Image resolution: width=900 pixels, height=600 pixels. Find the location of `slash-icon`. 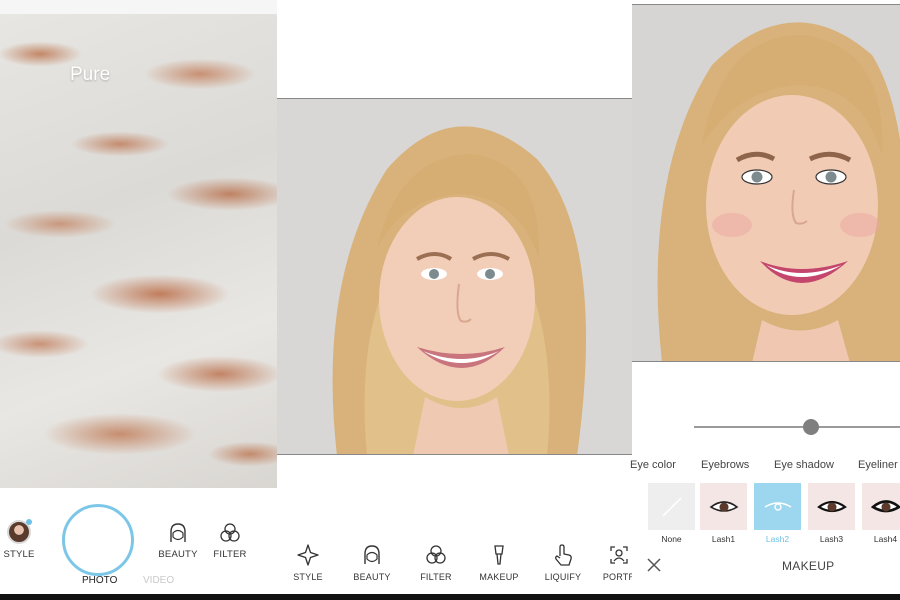

slash-icon is located at coordinates (671, 506).